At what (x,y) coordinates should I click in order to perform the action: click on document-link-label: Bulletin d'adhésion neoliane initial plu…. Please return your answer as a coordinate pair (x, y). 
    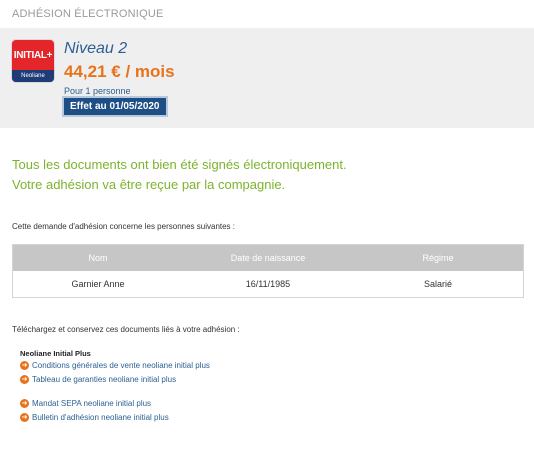
    Looking at the image, I should click on (100, 417).